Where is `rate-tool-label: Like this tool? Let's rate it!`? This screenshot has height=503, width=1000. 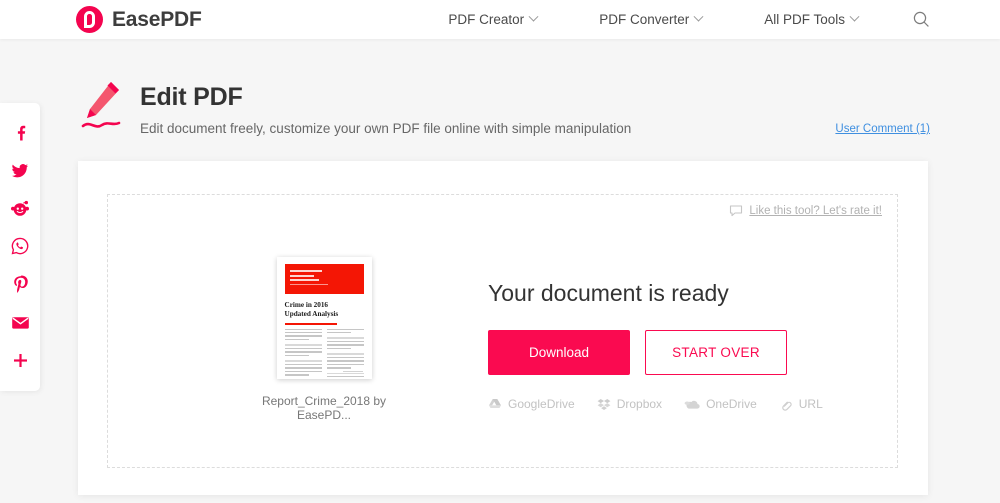
rate-tool-label: Like this tool? Let's rate it! is located at coordinates (815, 211).